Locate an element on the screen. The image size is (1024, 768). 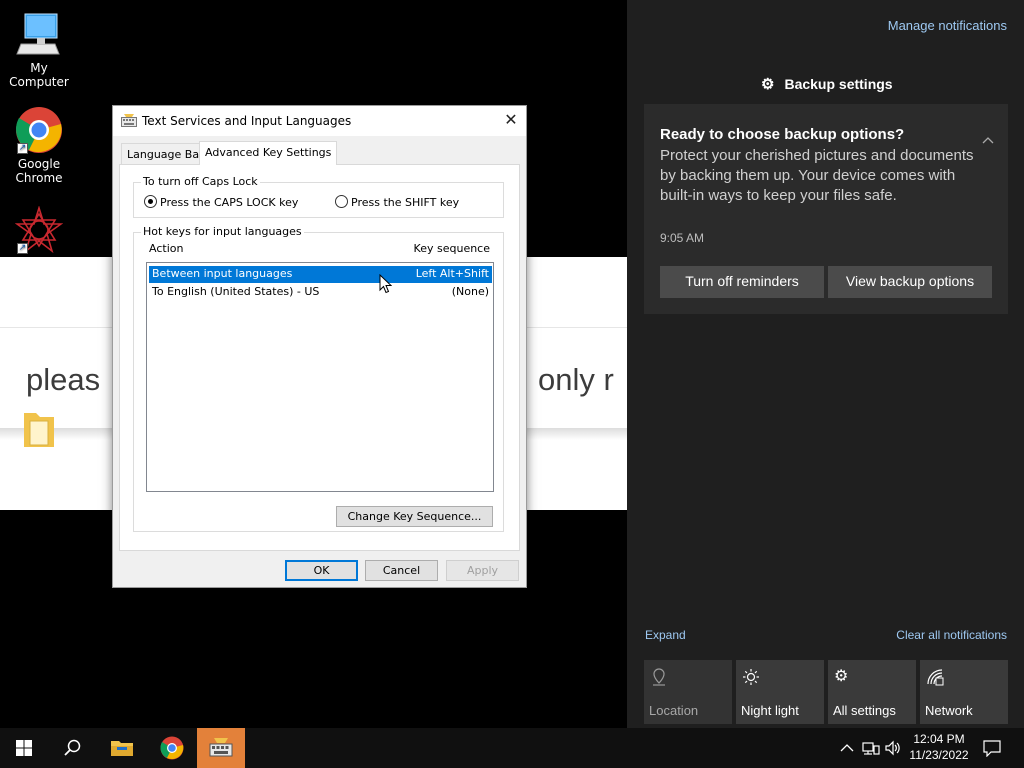
show-hidden-icons-chevron-up-icon is located at coordinates (847, 748).